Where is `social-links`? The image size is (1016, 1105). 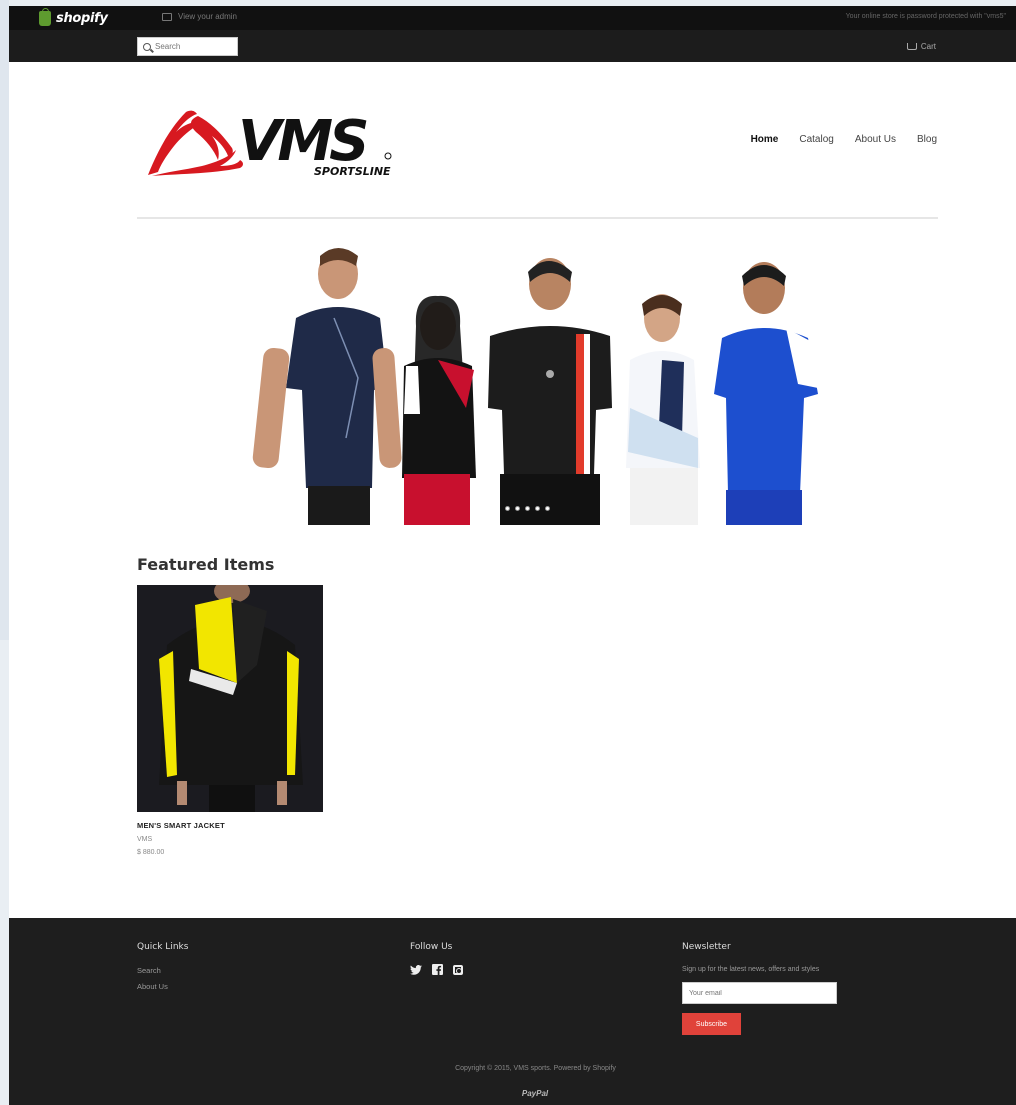
social-links is located at coordinates (436, 969).